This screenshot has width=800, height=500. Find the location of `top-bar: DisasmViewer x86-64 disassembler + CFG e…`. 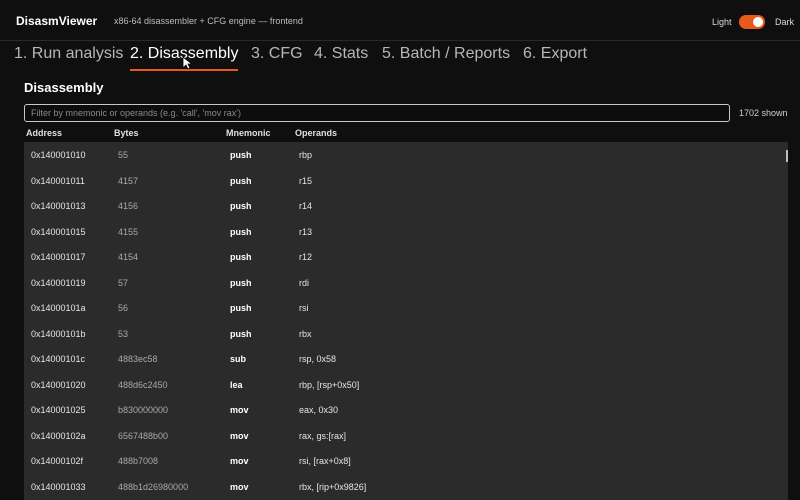

top-bar: DisasmViewer x86-64 disassembler + CFG e… is located at coordinates (400, 20).